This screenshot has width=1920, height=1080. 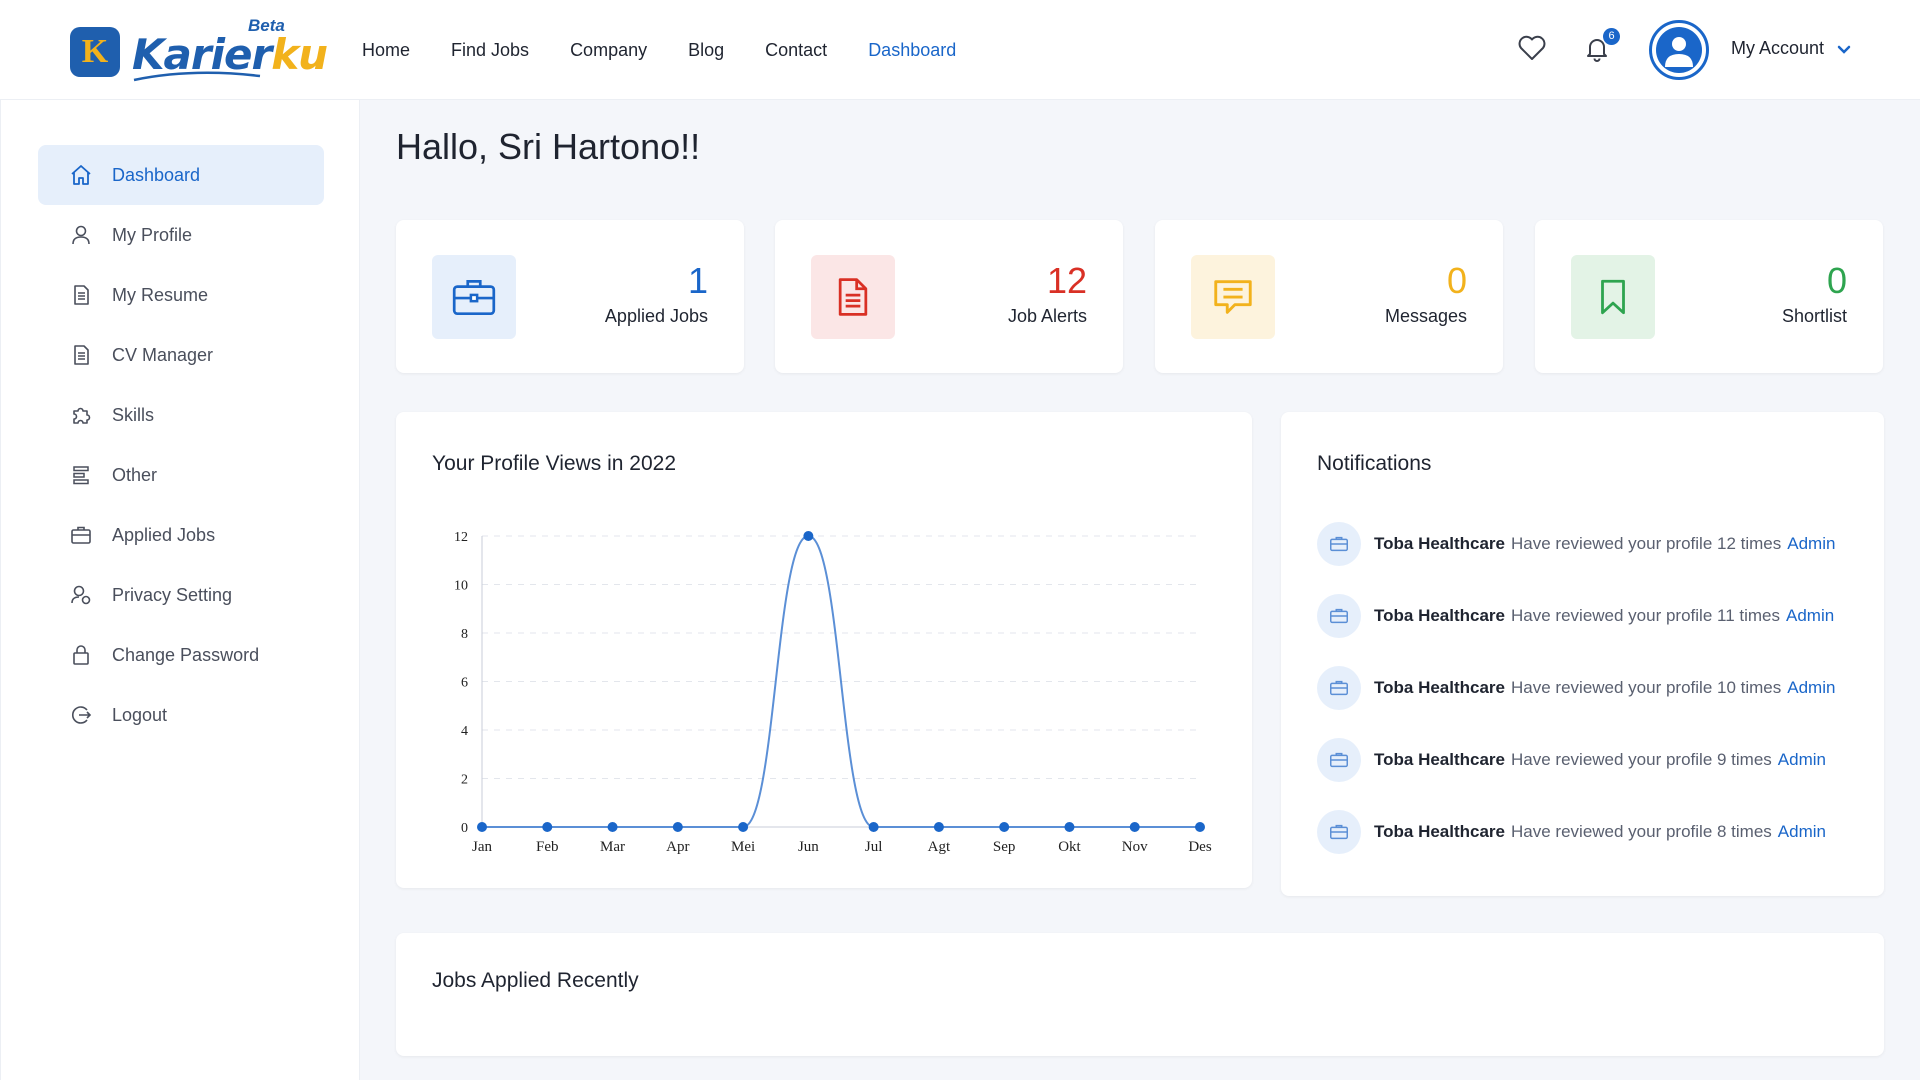 I want to click on brand-logo: K Karierku Beta, so click(x=199, y=49).